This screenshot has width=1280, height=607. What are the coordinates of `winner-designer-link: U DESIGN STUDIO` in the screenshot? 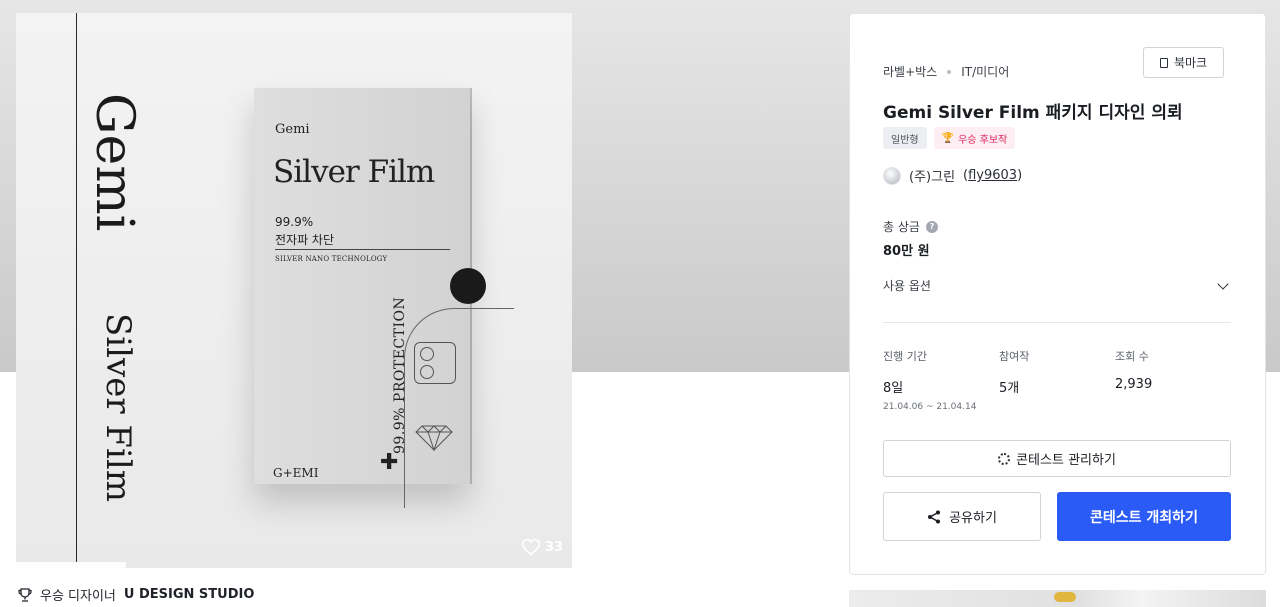 It's located at (189, 594).